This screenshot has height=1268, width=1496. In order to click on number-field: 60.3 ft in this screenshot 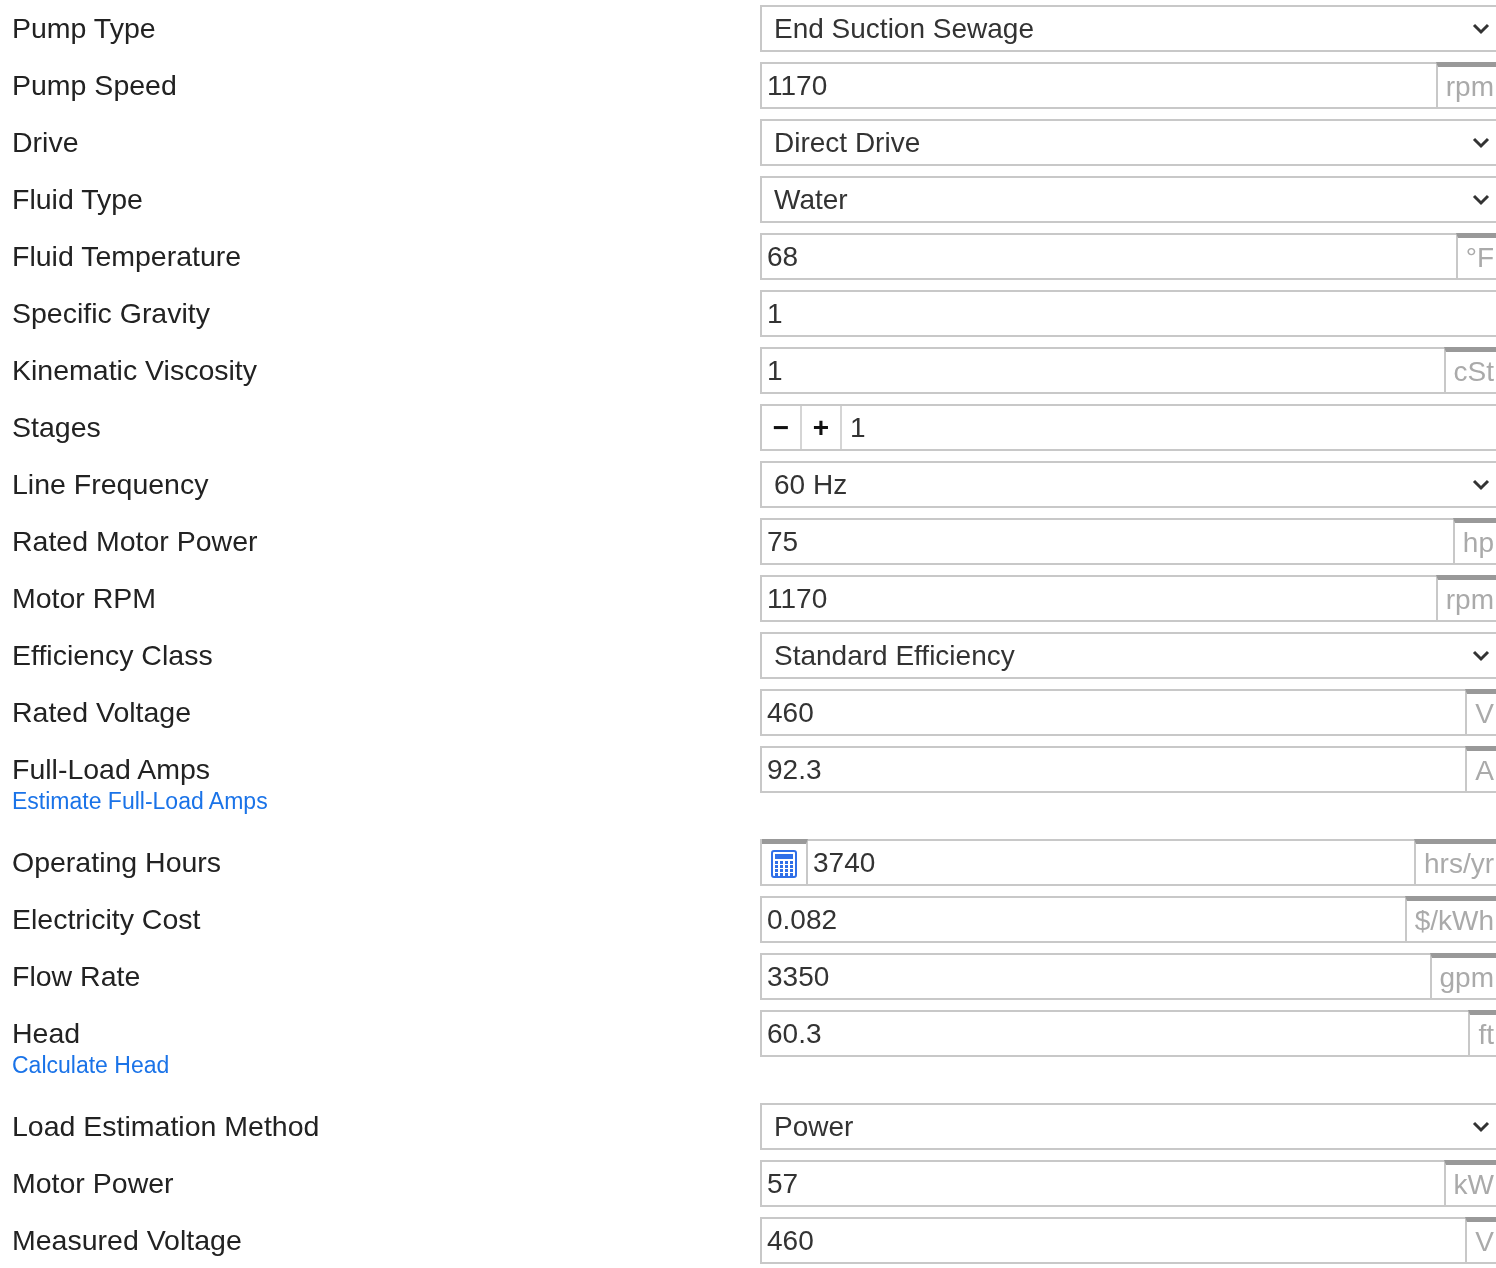, I will do `click(1128, 1033)`.